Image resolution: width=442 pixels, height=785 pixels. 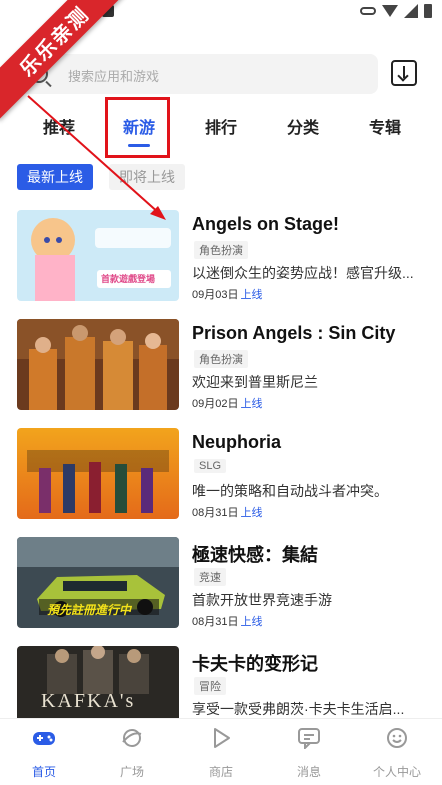 I want to click on game-genre-tag: 竞速, so click(x=210, y=577).